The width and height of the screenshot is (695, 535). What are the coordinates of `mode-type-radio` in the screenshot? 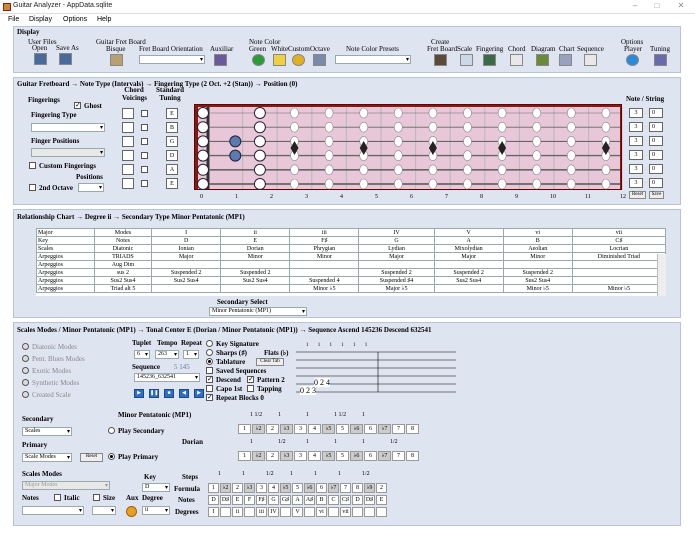 It's located at (25, 358).